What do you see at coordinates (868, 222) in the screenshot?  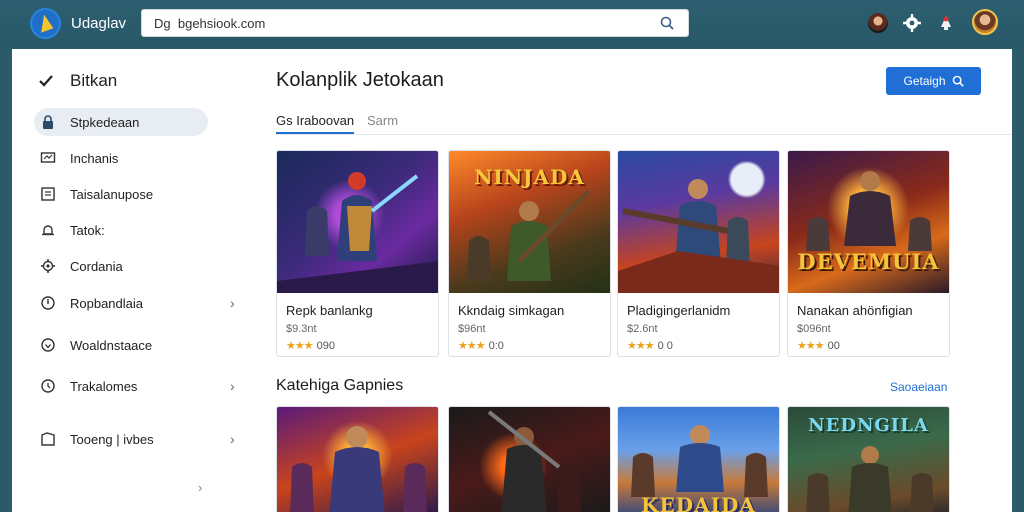 I see `game-thumbnail: DEVEMUIA` at bounding box center [868, 222].